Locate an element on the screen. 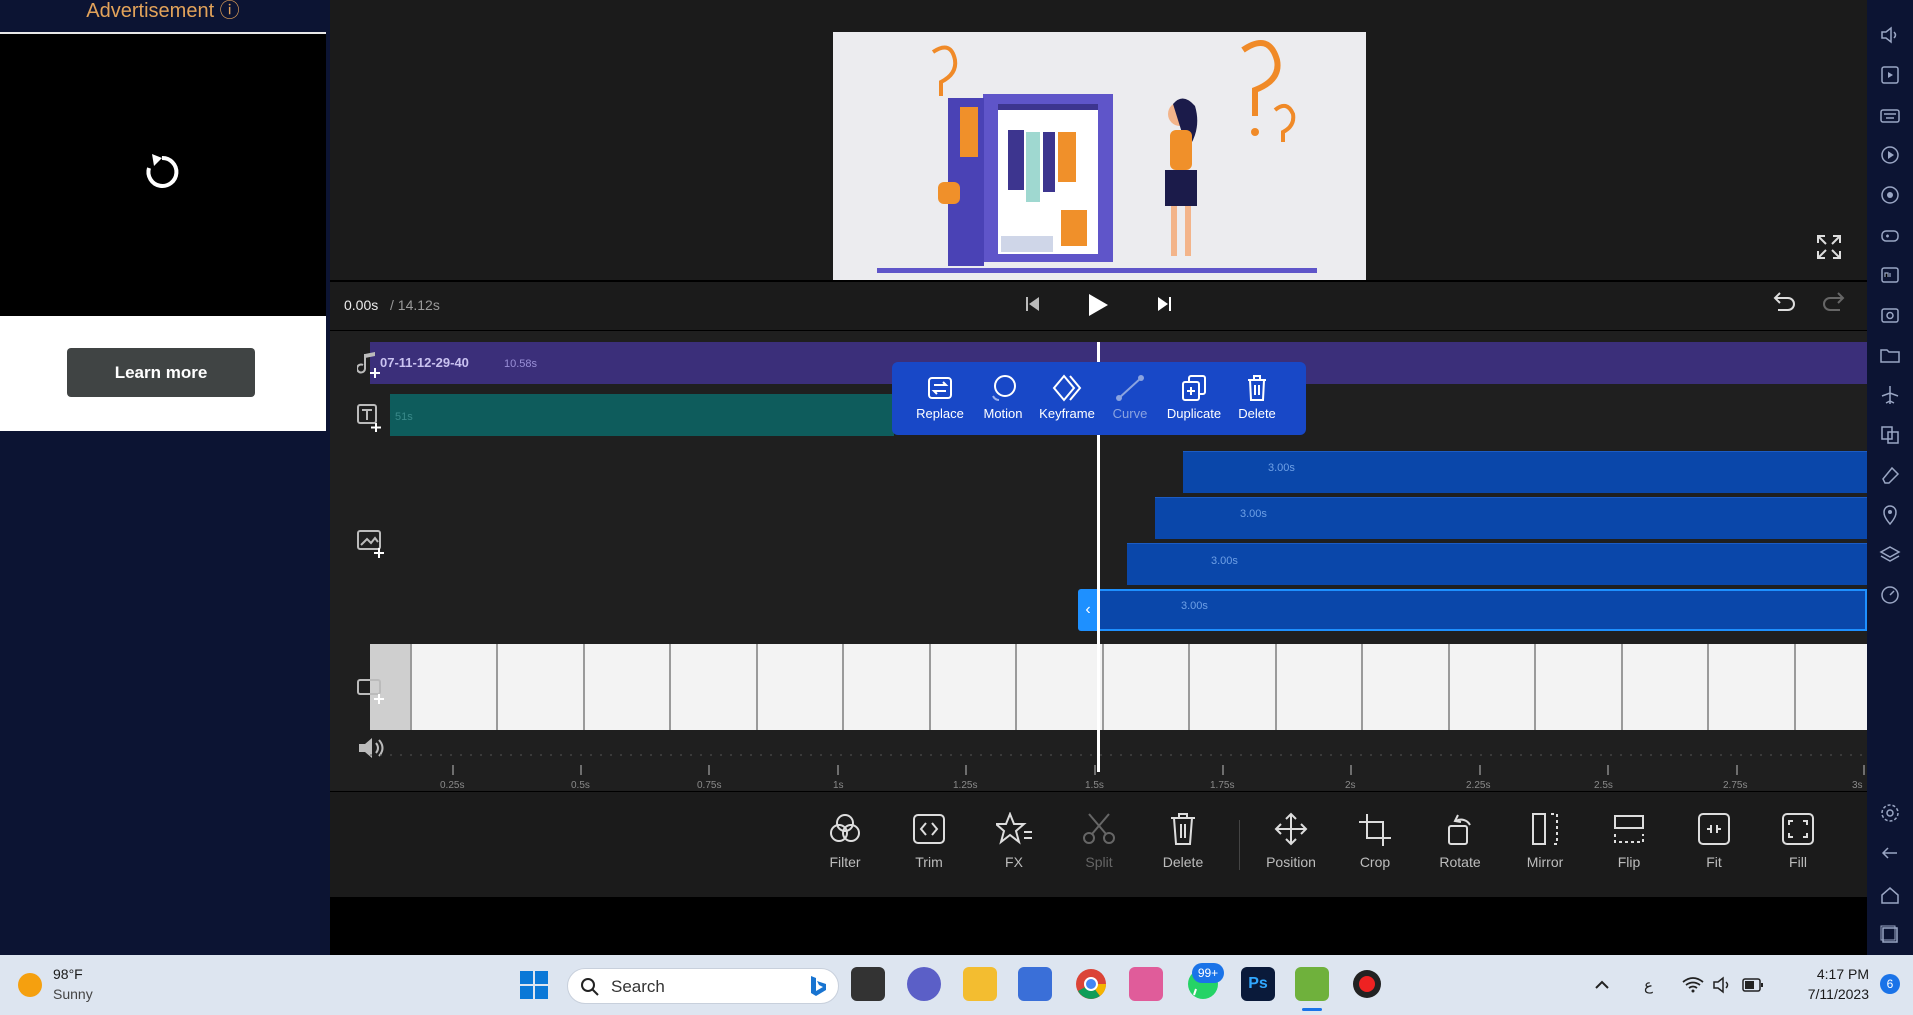 The height and width of the screenshot is (1015, 1913). learn-more-button: Learn more is located at coordinates (161, 372).